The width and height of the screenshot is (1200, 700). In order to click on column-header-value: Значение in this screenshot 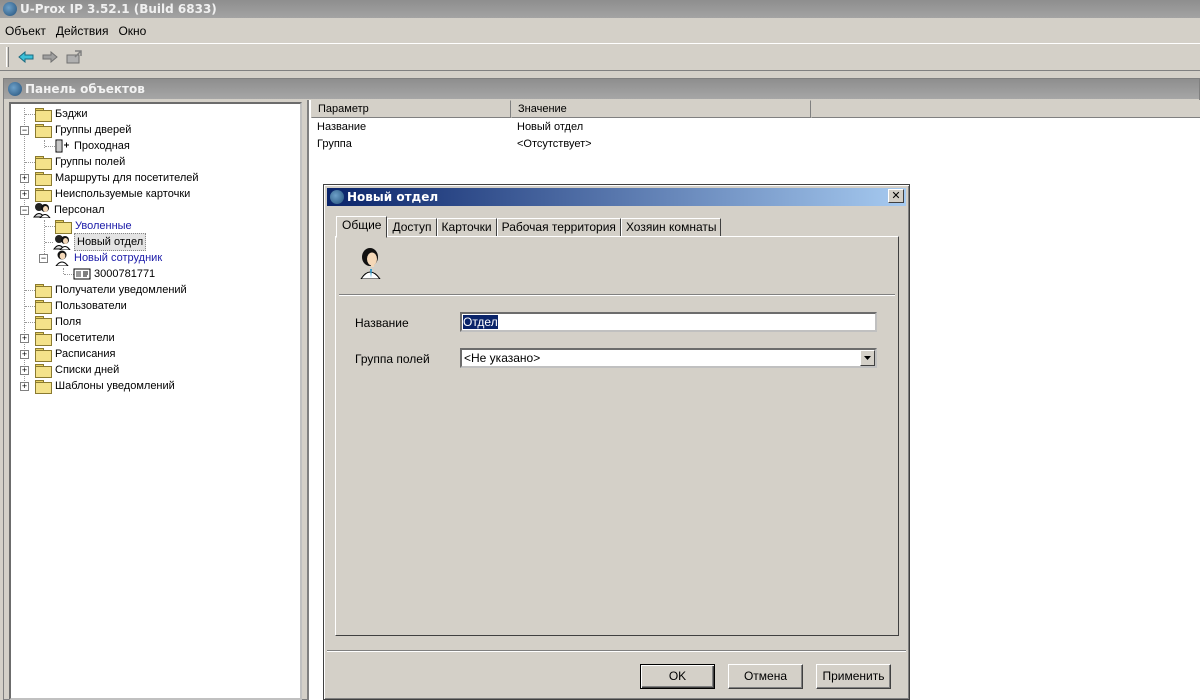, I will do `click(661, 109)`.